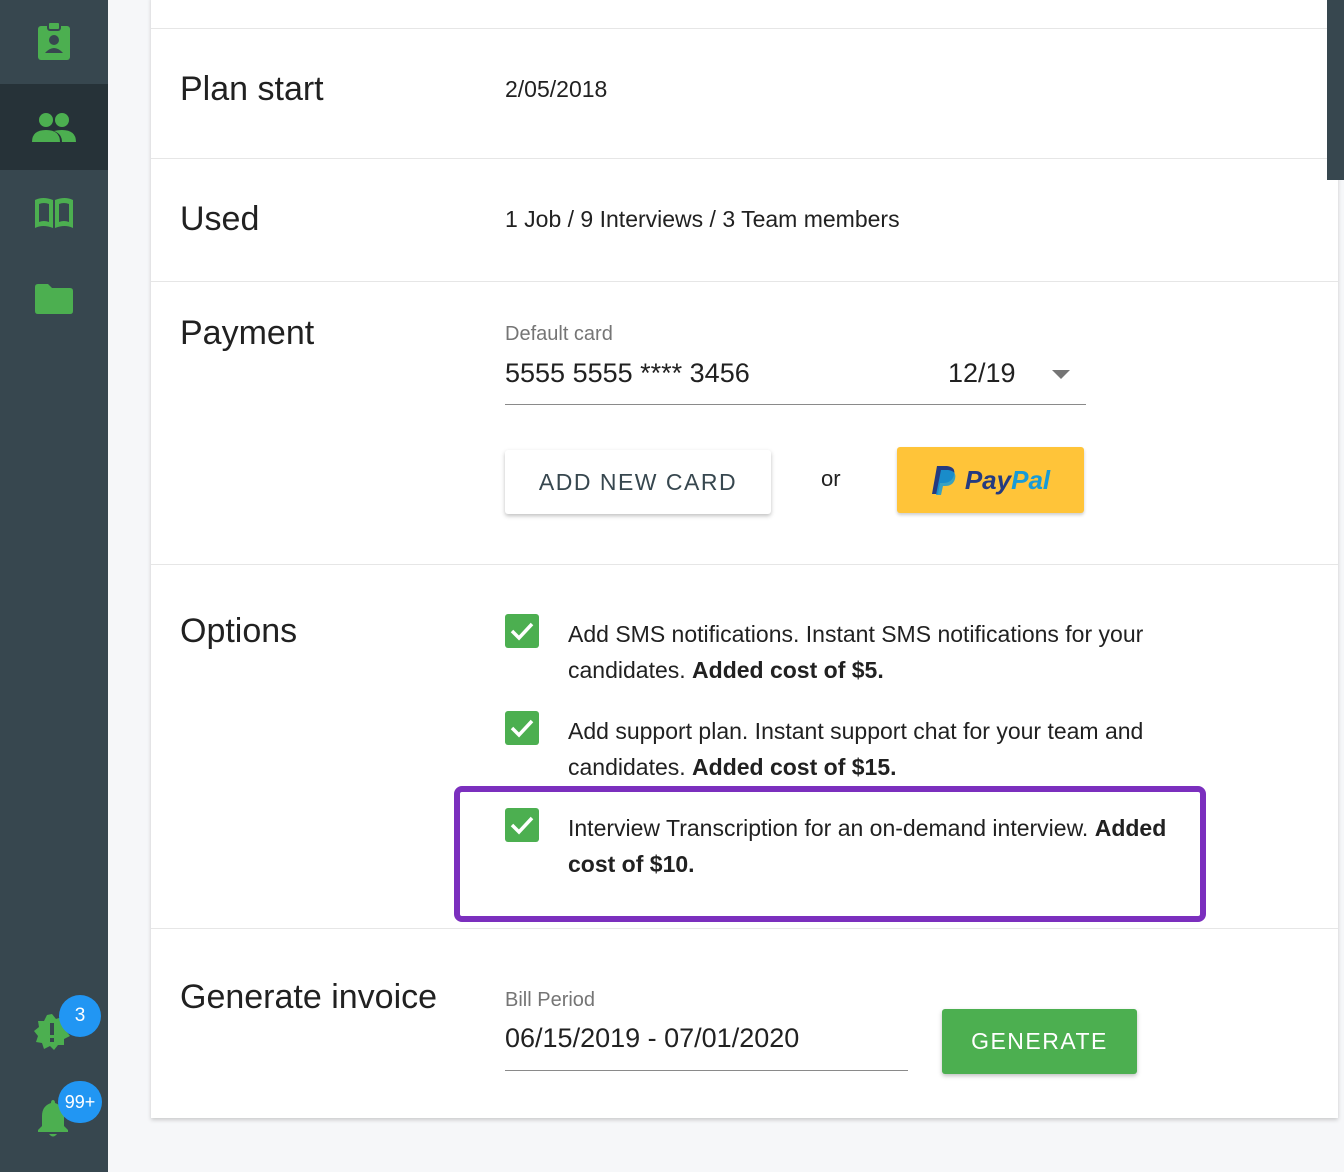 The image size is (1344, 1172). I want to click on support-checkbox, so click(522, 728).